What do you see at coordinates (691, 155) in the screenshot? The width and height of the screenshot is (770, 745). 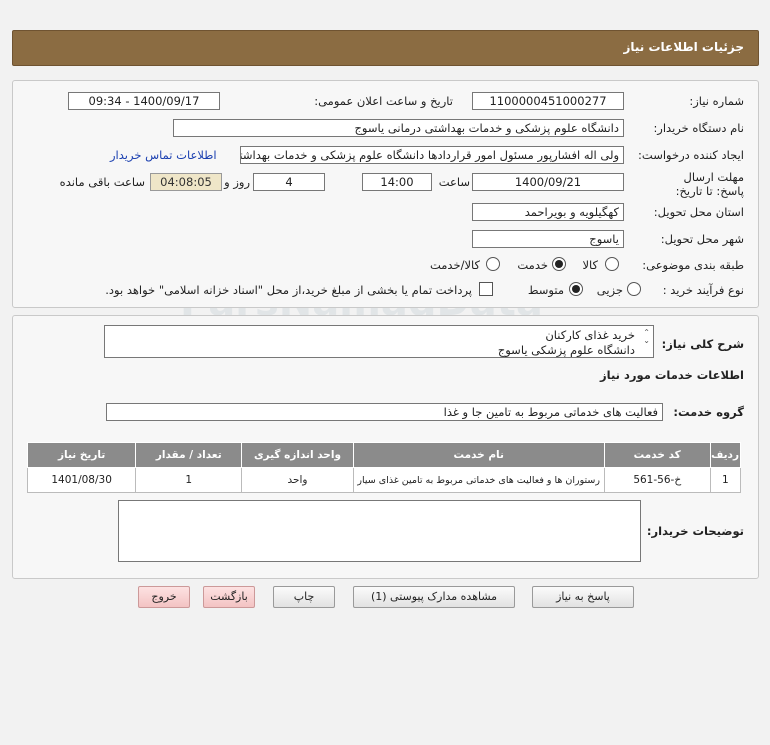 I see `requester-label: ایجاد کننده درخواست:` at bounding box center [691, 155].